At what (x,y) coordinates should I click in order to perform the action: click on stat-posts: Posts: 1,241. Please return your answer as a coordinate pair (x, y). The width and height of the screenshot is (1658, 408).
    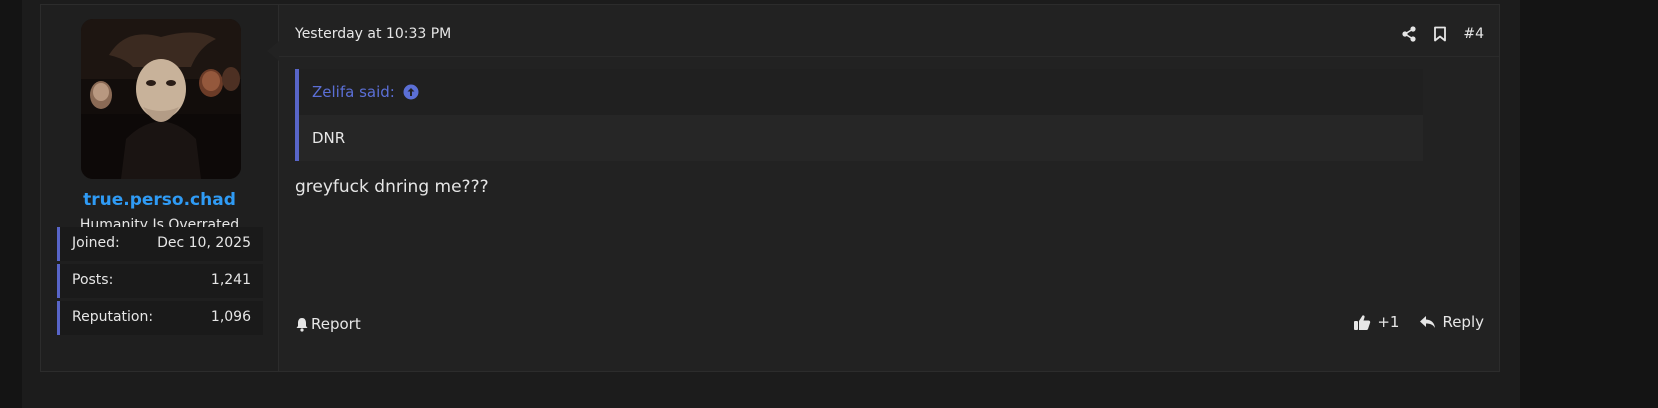
    Looking at the image, I should click on (160, 281).